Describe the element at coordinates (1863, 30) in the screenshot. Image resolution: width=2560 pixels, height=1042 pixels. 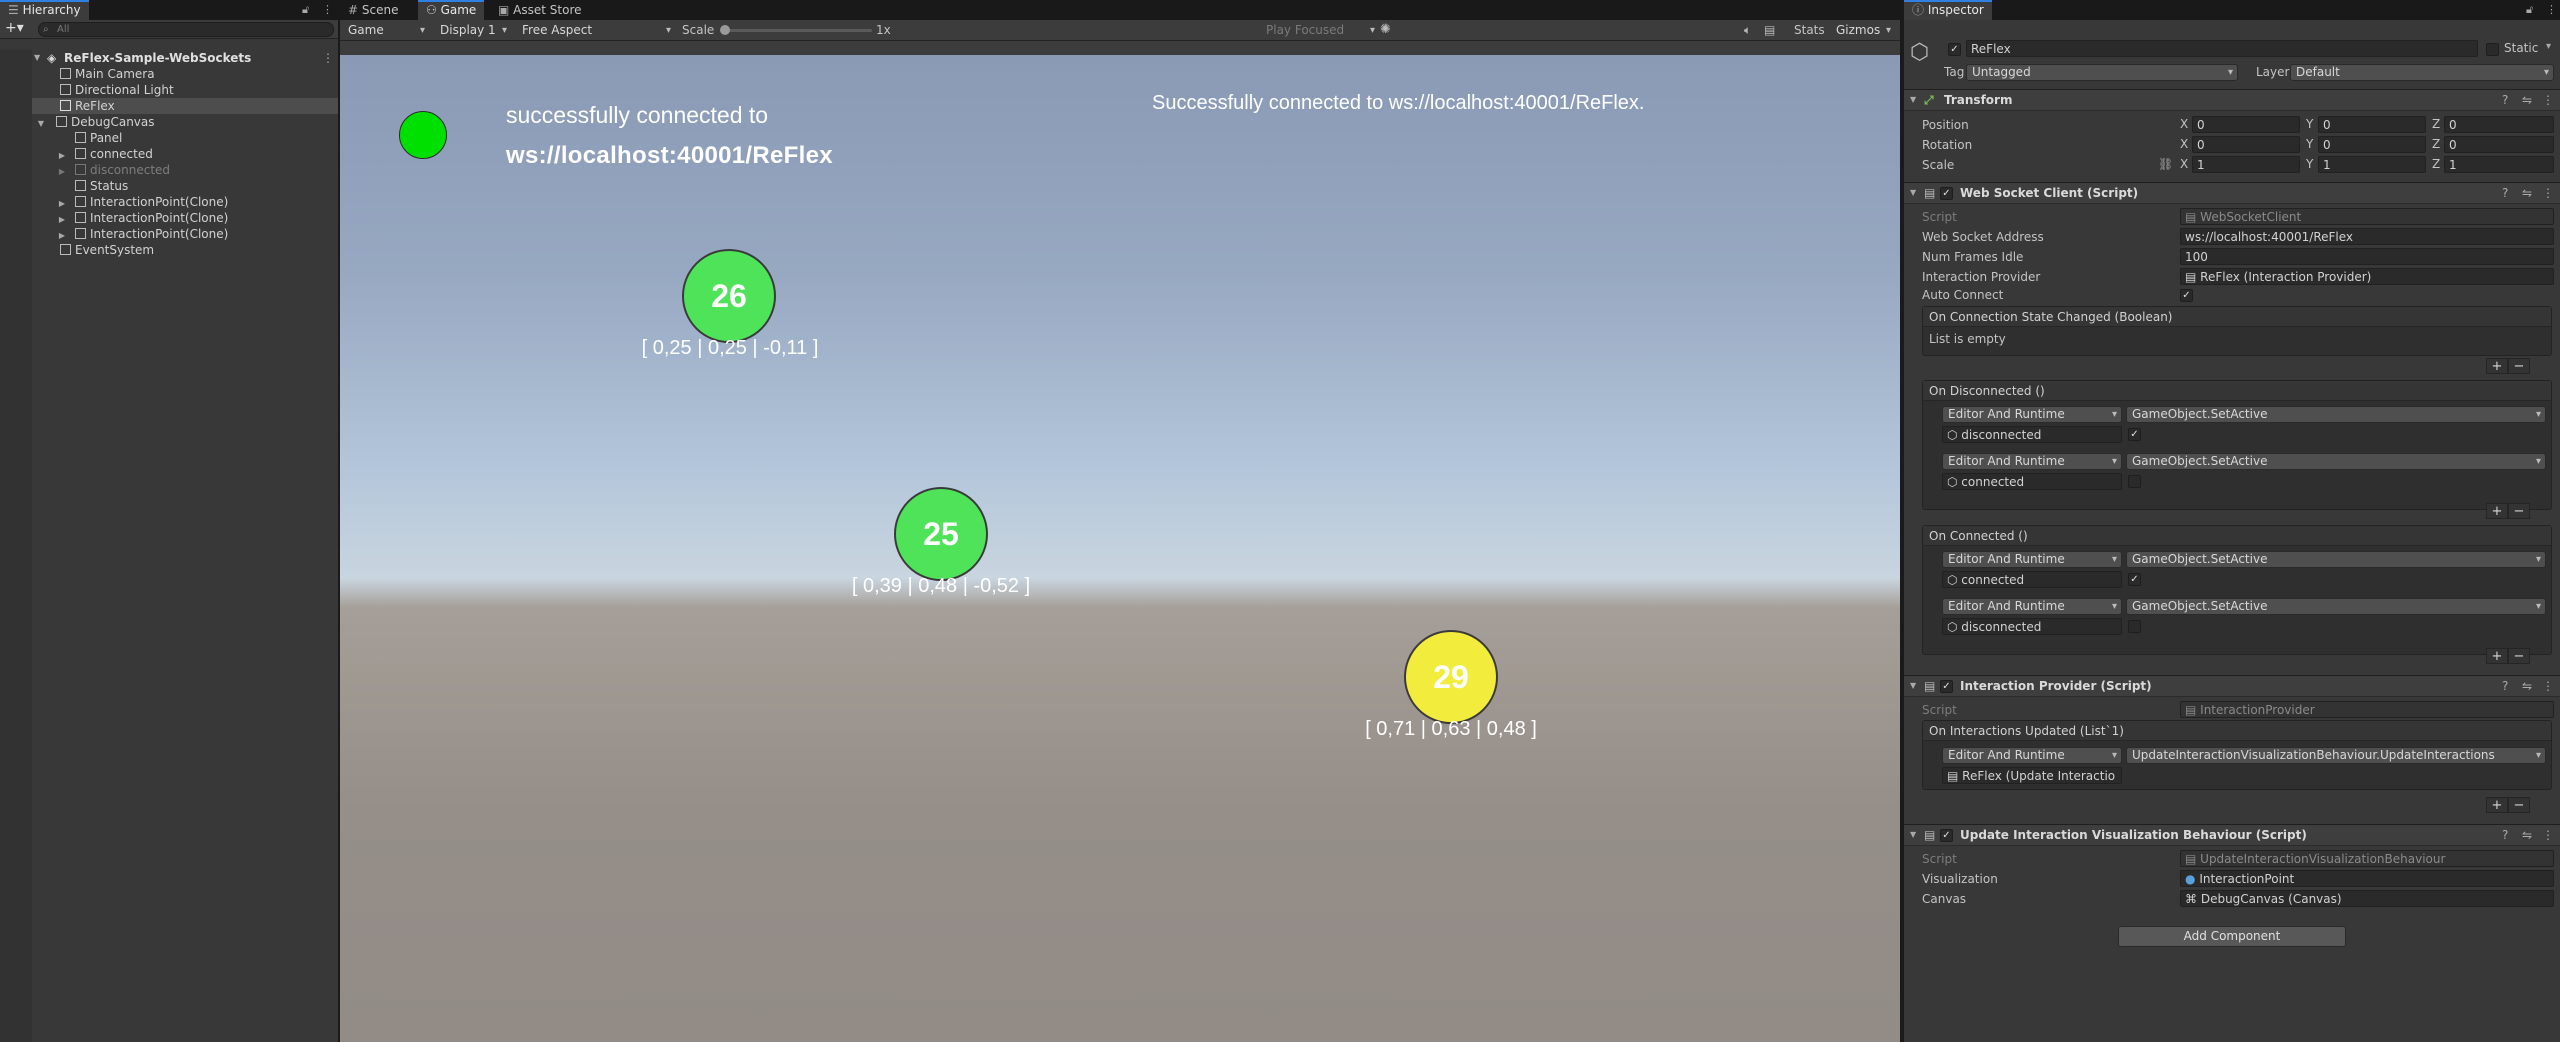
I see `gizmos-dropdown: Gizmos` at that location.